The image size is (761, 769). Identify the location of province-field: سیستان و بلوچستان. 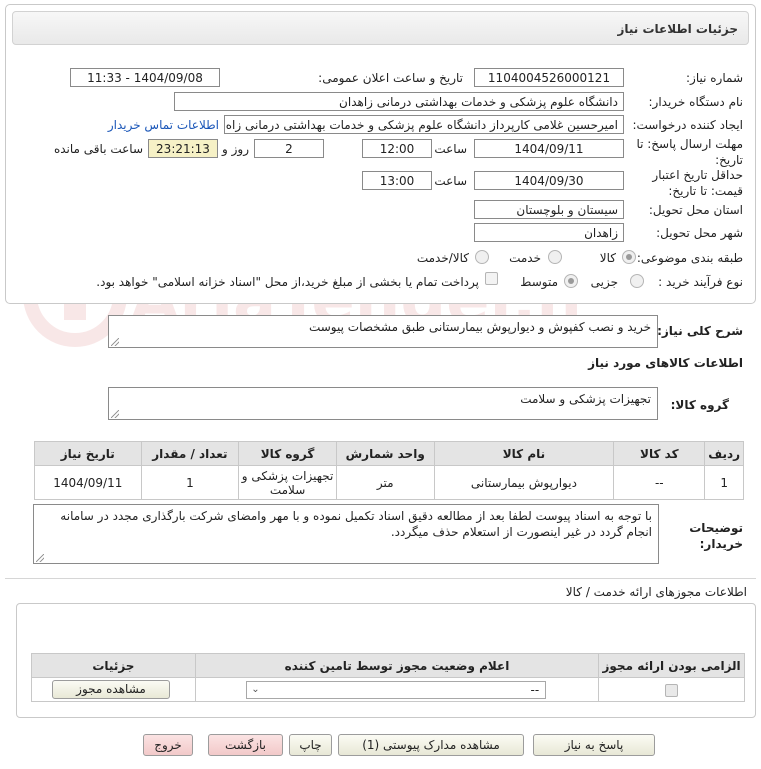
(549, 209).